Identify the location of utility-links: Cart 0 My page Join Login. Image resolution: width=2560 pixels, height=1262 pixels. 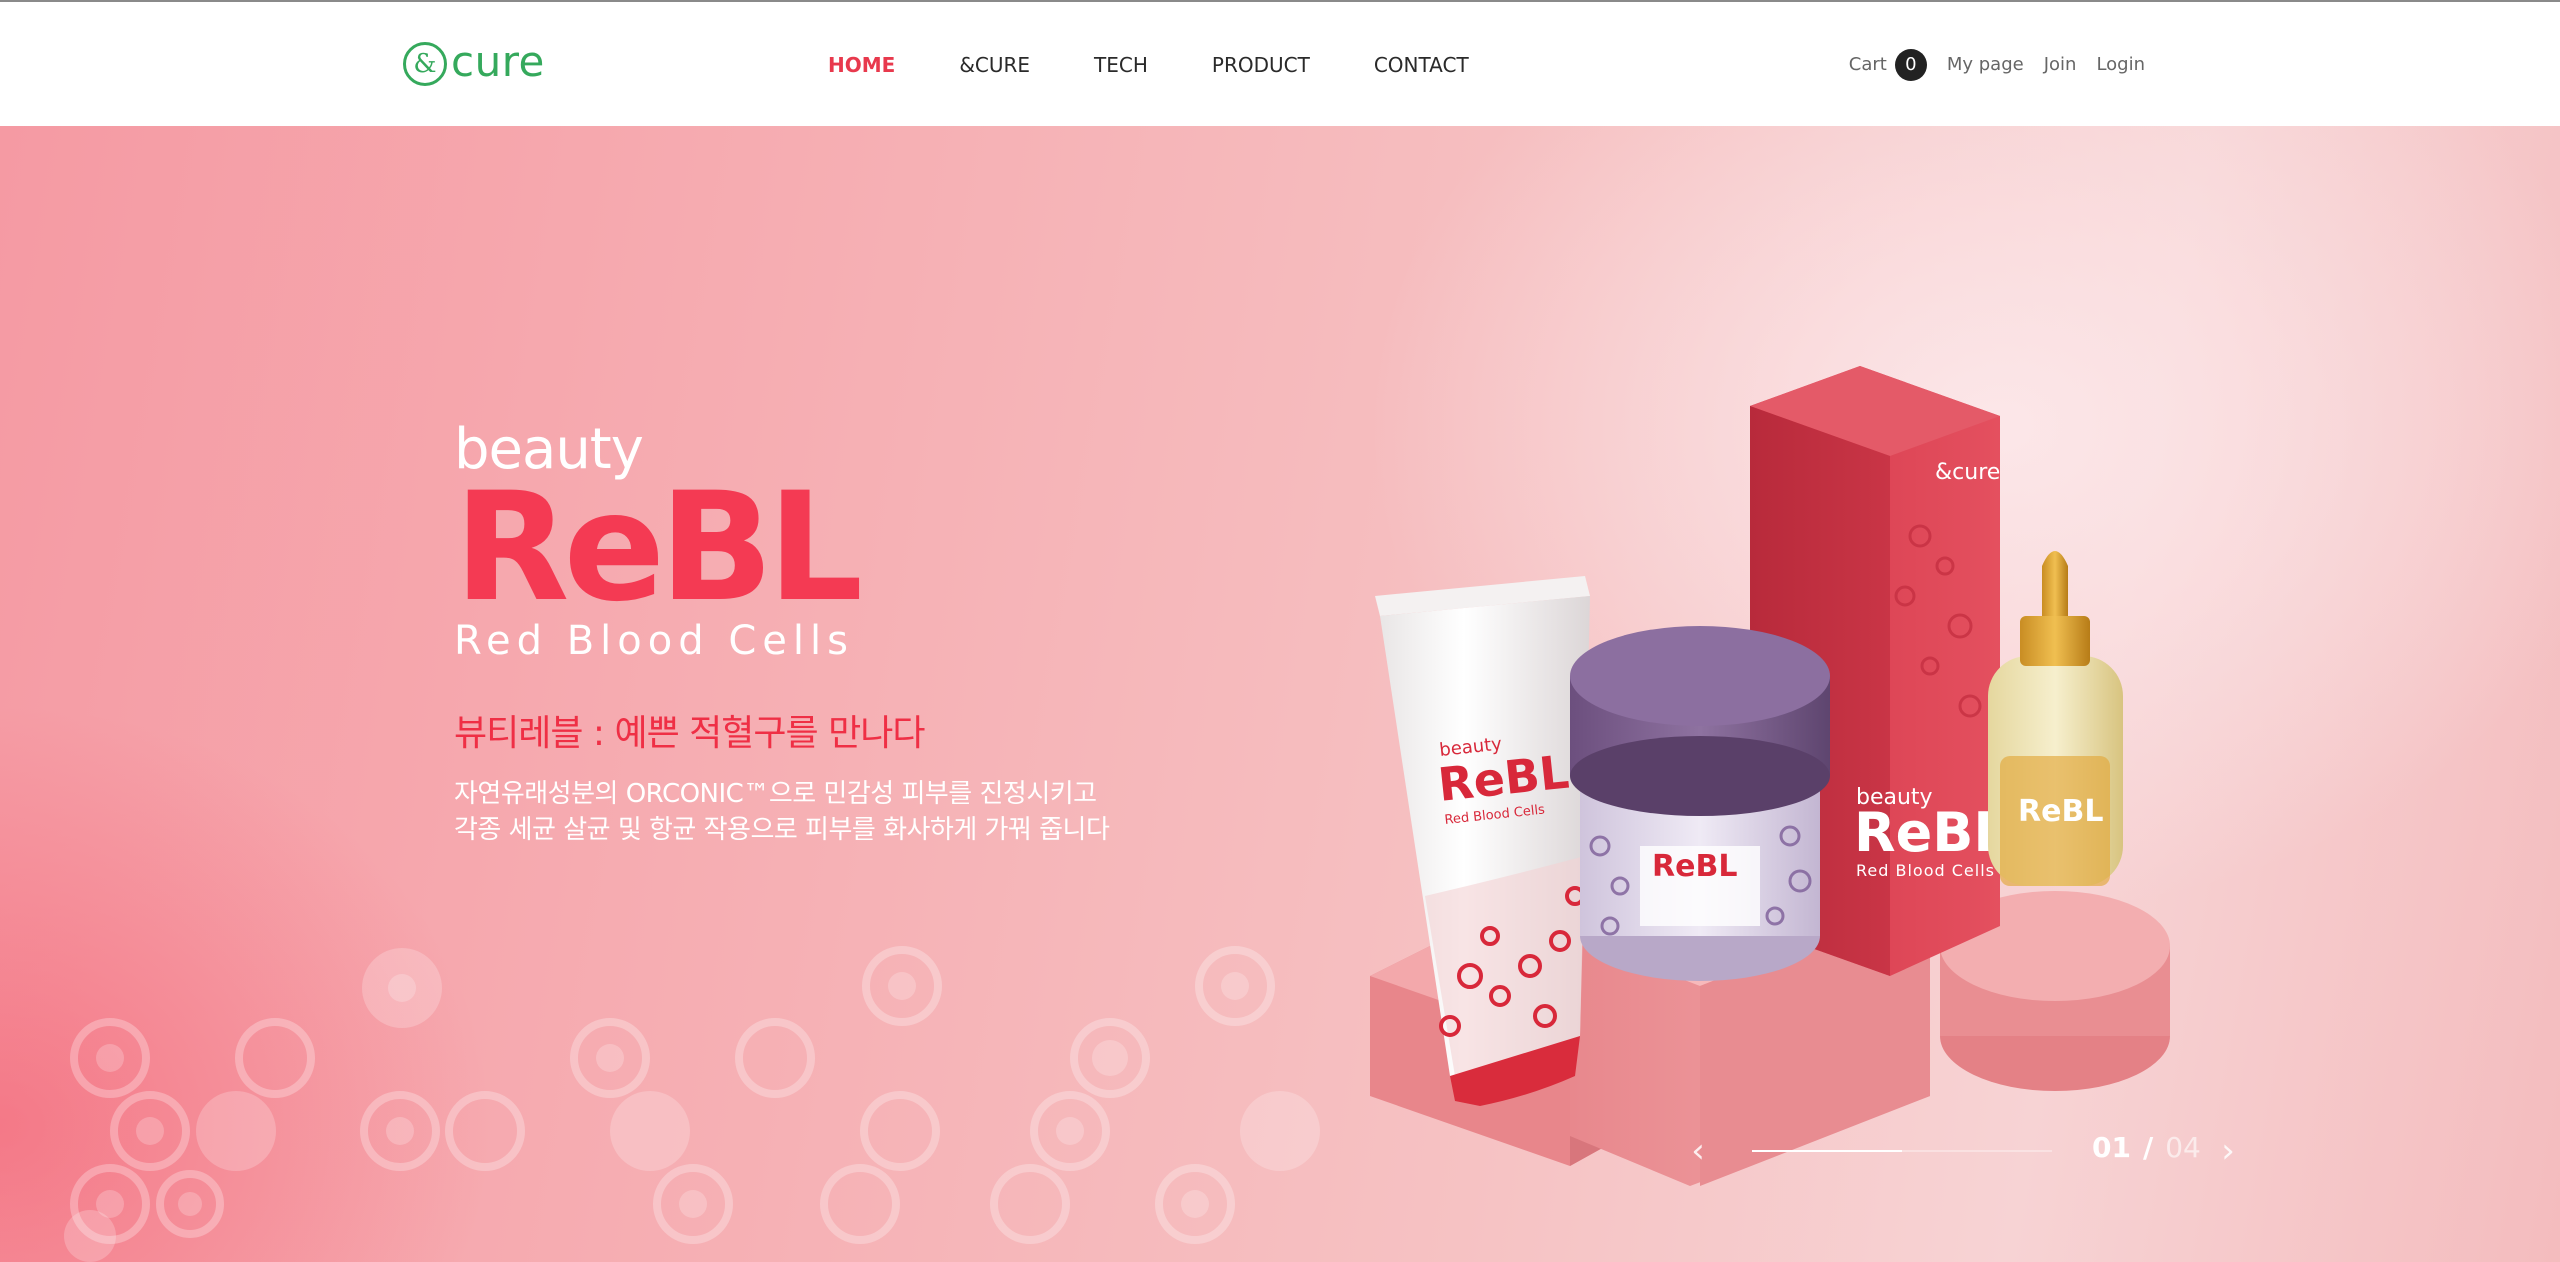
(1997, 65).